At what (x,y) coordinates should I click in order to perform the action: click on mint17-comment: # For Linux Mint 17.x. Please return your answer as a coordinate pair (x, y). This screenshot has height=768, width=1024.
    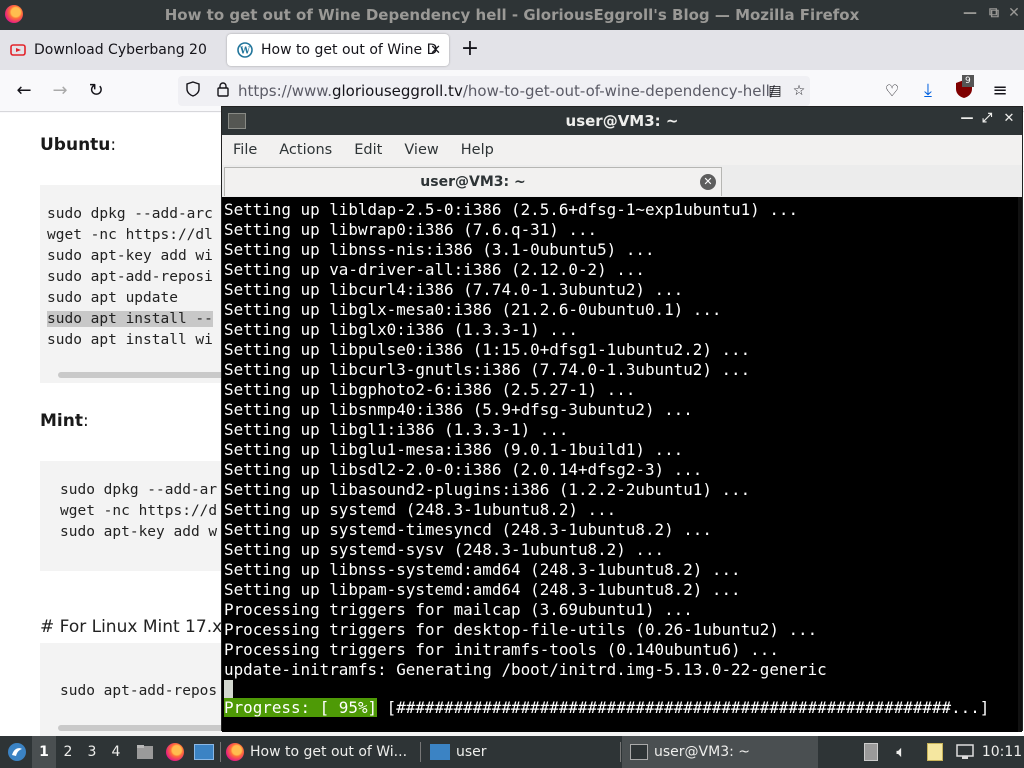
    Looking at the image, I should click on (131, 627).